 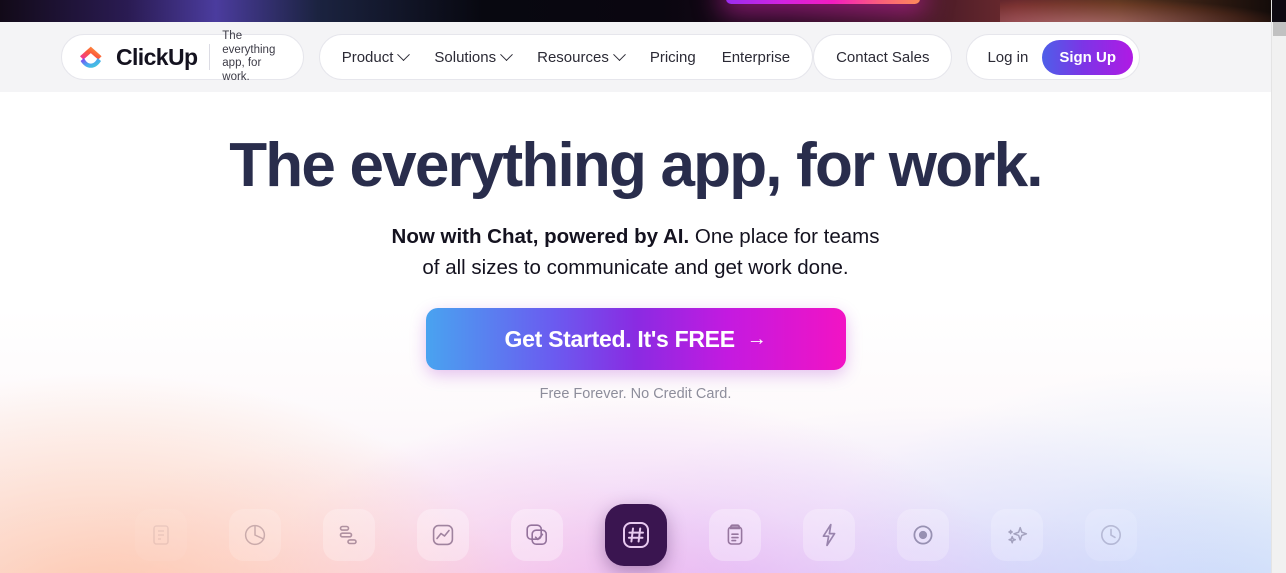 I want to click on arrow-right-icon: →, so click(x=756, y=338).